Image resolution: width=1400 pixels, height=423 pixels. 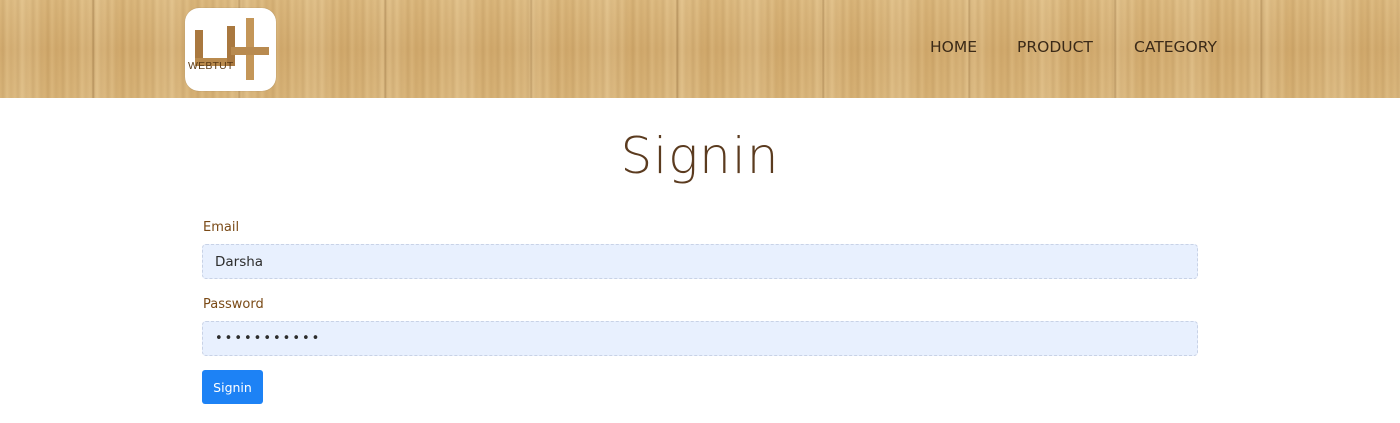 What do you see at coordinates (1175, 50) in the screenshot?
I see `nav-category-link: CATEGORY` at bounding box center [1175, 50].